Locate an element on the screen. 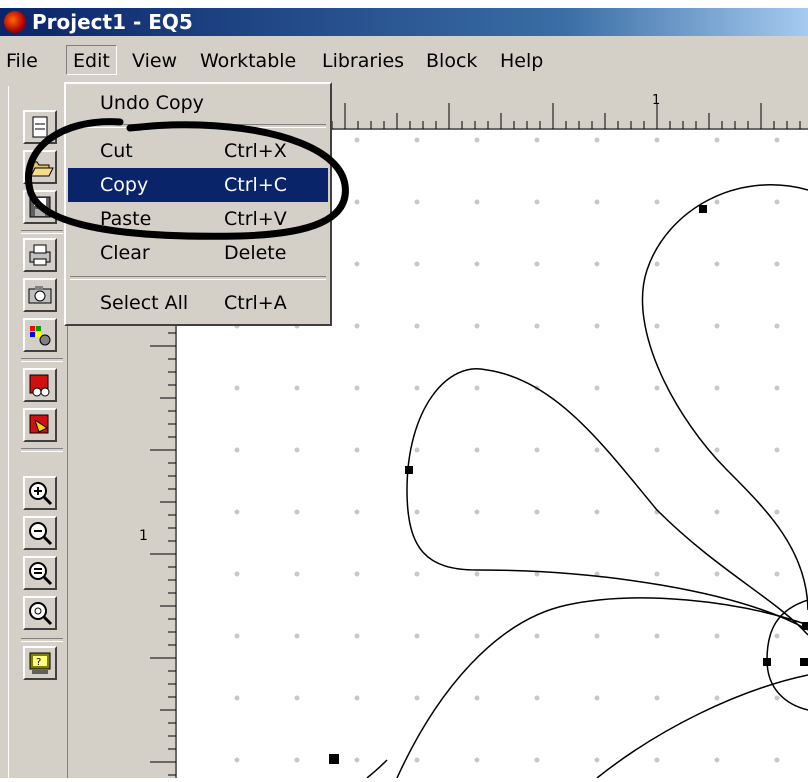  camera-icon is located at coordinates (40, 295).